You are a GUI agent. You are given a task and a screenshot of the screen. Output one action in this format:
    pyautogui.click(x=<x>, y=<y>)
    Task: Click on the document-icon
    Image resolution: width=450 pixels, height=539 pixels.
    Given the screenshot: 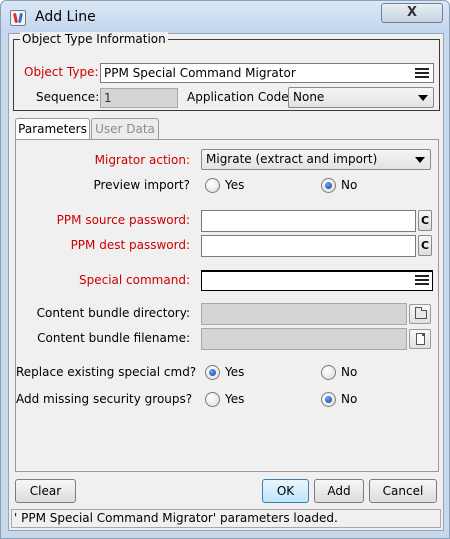 What is the action you would take?
    pyautogui.click(x=420, y=339)
    